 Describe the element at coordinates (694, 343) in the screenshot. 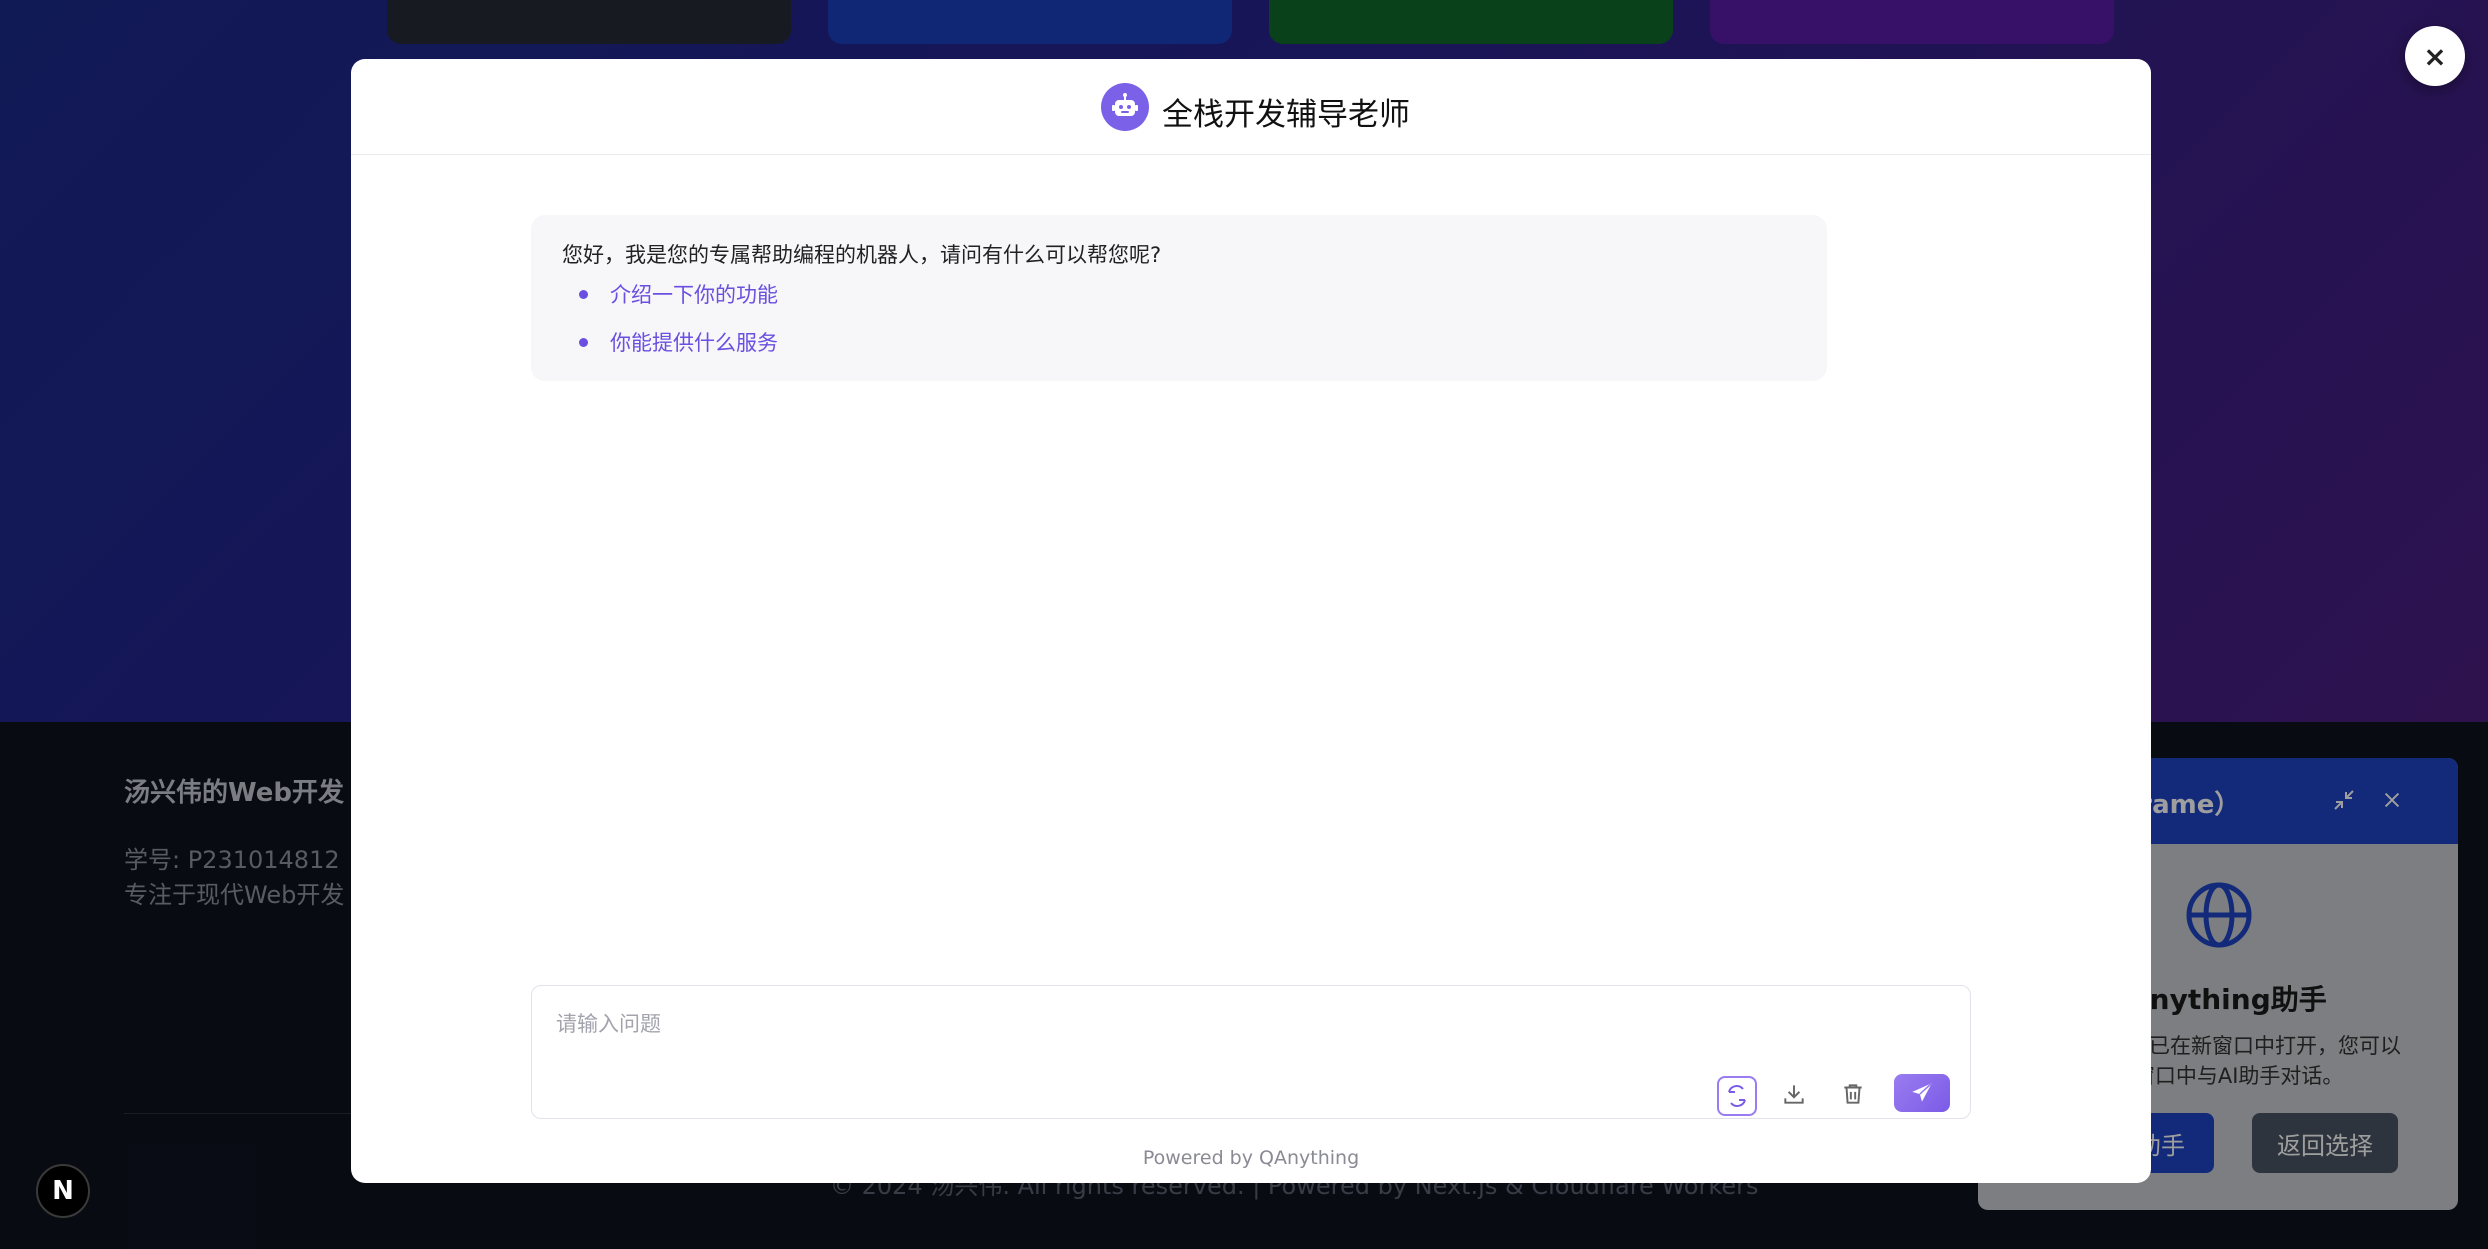

I see `suggestion-label: 你能提供什么服务` at that location.